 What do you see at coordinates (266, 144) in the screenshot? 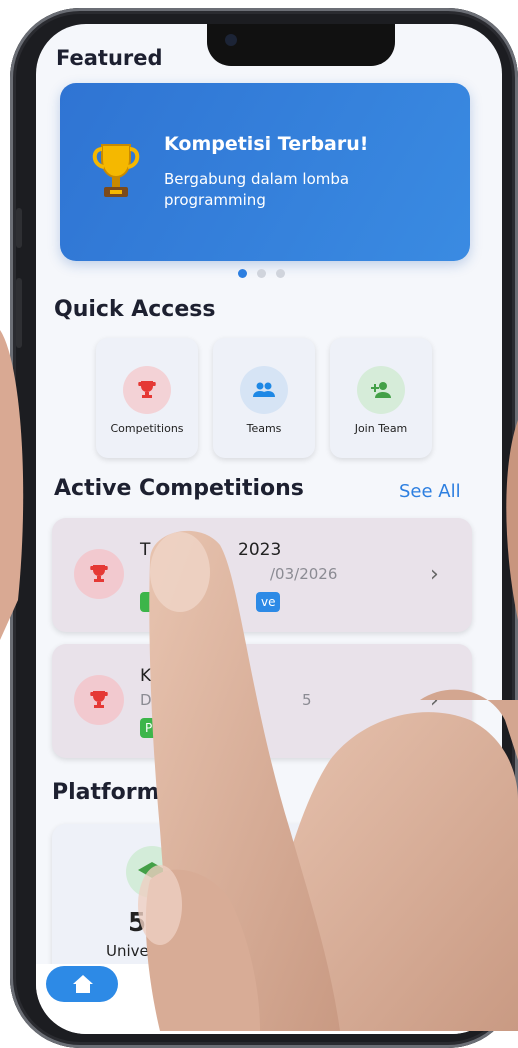
I see `banner-title: Kompetisi Terbaru!` at bounding box center [266, 144].